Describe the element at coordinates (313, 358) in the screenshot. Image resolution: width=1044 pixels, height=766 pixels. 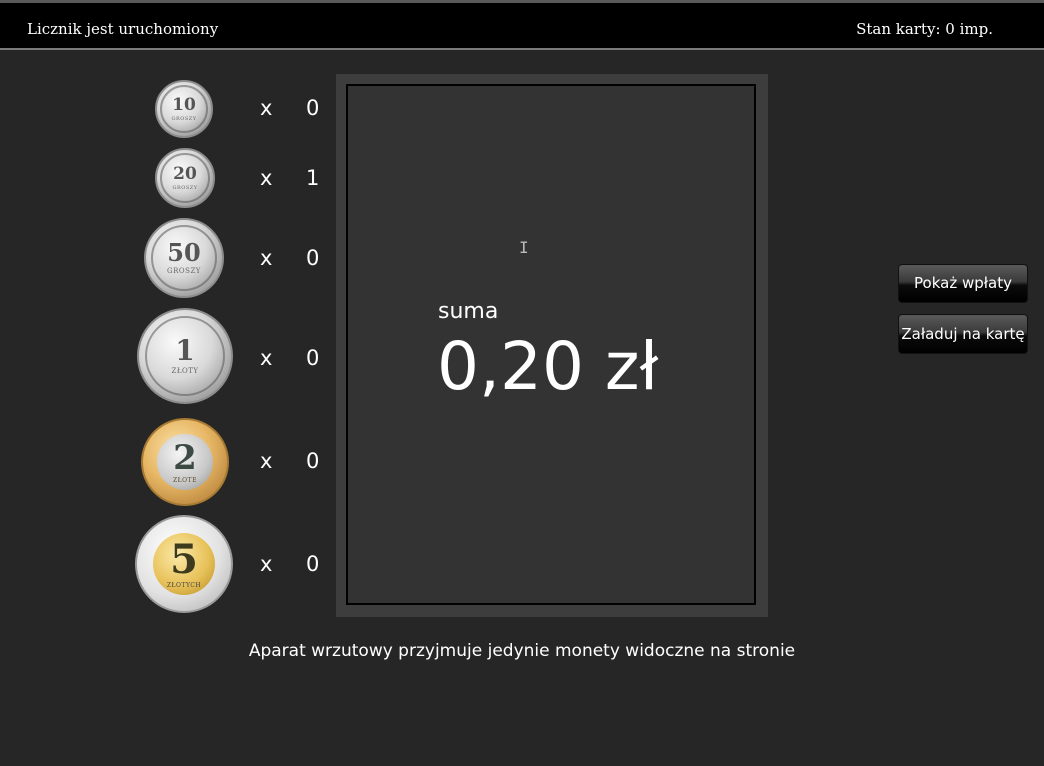
I see `coin-count-1-zloty: 0` at that location.